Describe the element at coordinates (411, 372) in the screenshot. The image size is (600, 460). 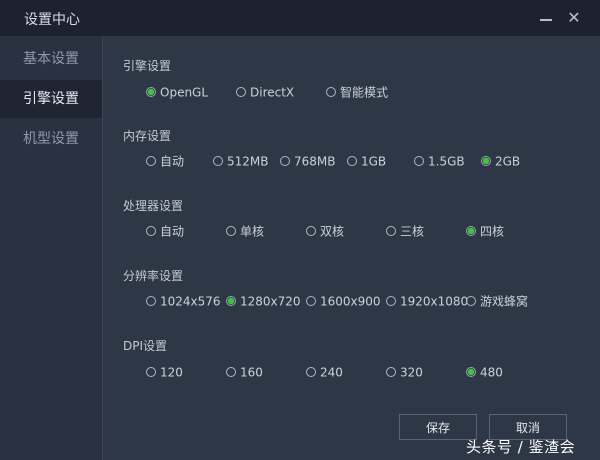
I see `option-label: 320` at that location.